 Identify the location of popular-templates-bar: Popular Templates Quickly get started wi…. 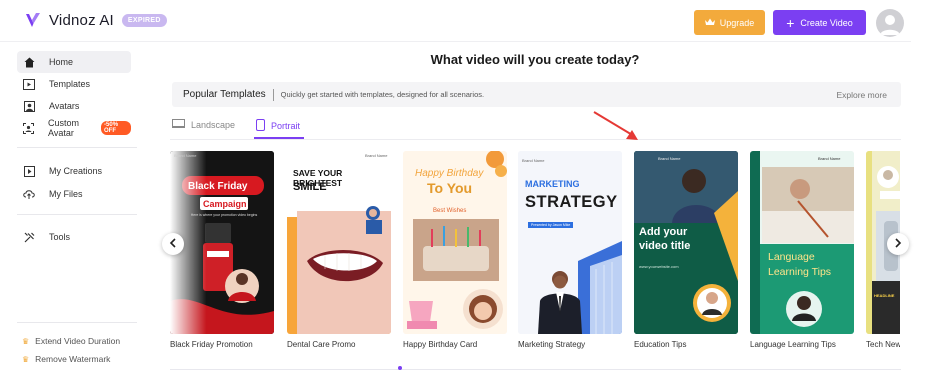
(536, 94).